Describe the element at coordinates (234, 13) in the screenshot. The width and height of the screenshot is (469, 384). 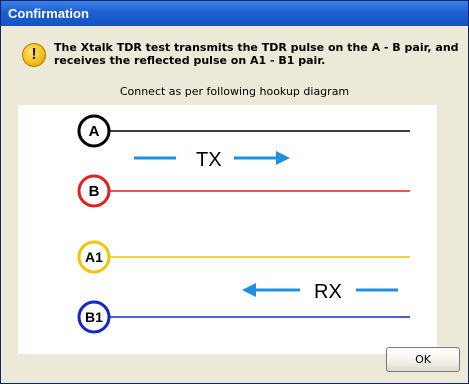
I see `title-bar: Confirmation` at that location.